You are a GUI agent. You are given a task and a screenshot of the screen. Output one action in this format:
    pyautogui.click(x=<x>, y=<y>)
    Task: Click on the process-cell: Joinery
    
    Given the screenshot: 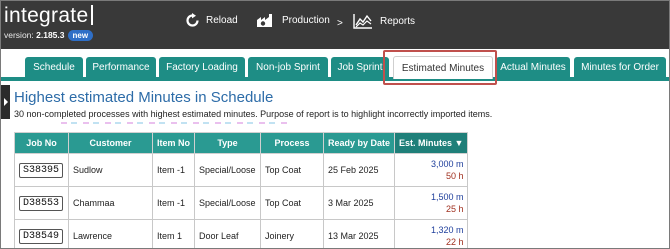 What is the action you would take?
    pyautogui.click(x=292, y=233)
    